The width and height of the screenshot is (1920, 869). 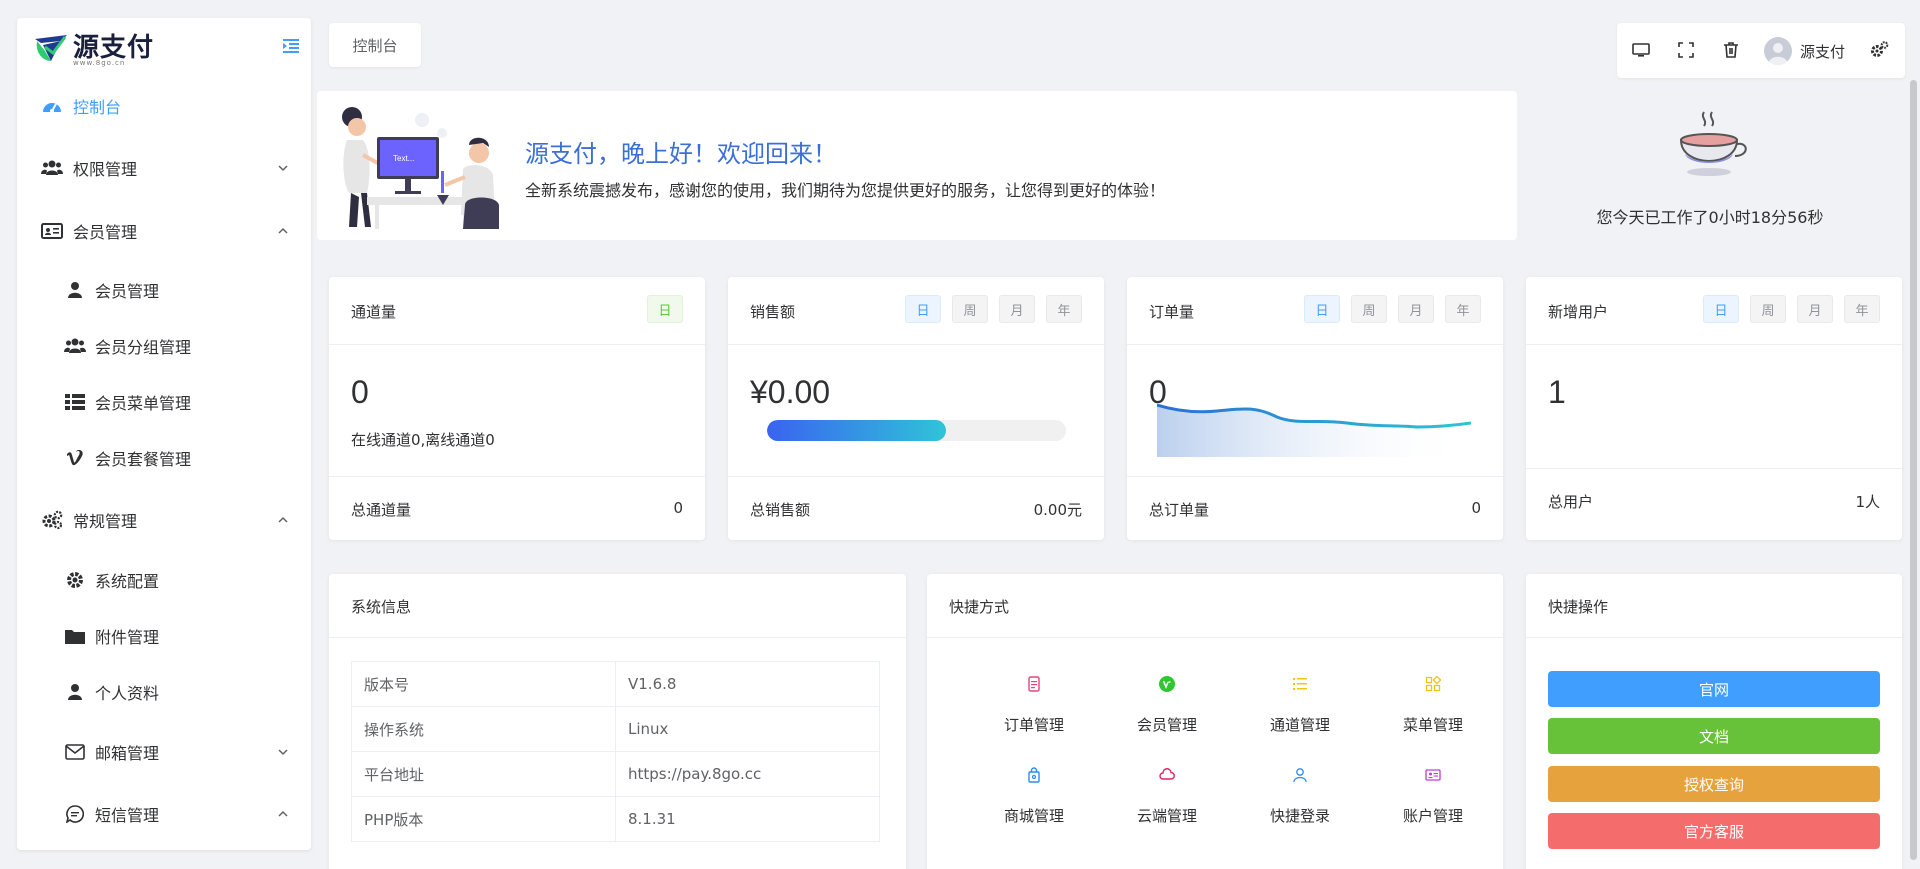 I want to click on shortcut-quick-login: 快捷登录, so click(x=1300, y=796).